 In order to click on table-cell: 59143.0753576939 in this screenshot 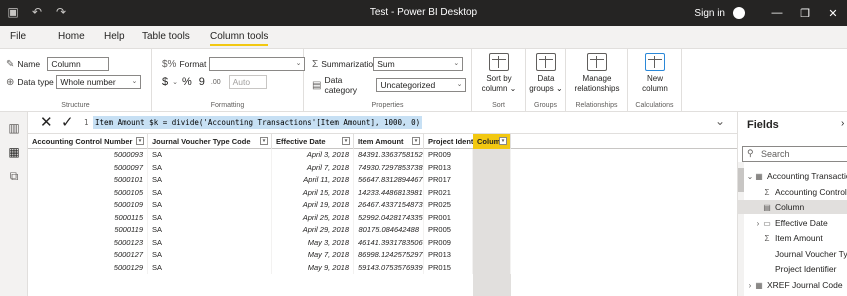, I will do `click(389, 267)`.